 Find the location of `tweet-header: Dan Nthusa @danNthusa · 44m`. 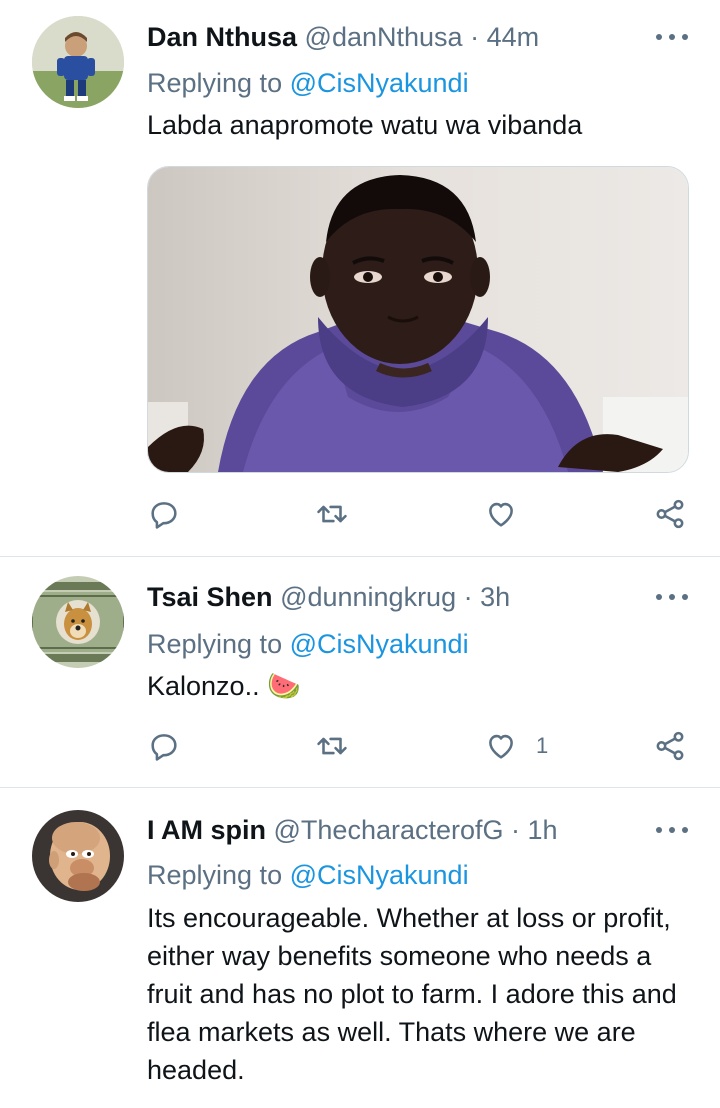

tweet-header: Dan Nthusa @danNthusa · 44m is located at coordinates (343, 37).